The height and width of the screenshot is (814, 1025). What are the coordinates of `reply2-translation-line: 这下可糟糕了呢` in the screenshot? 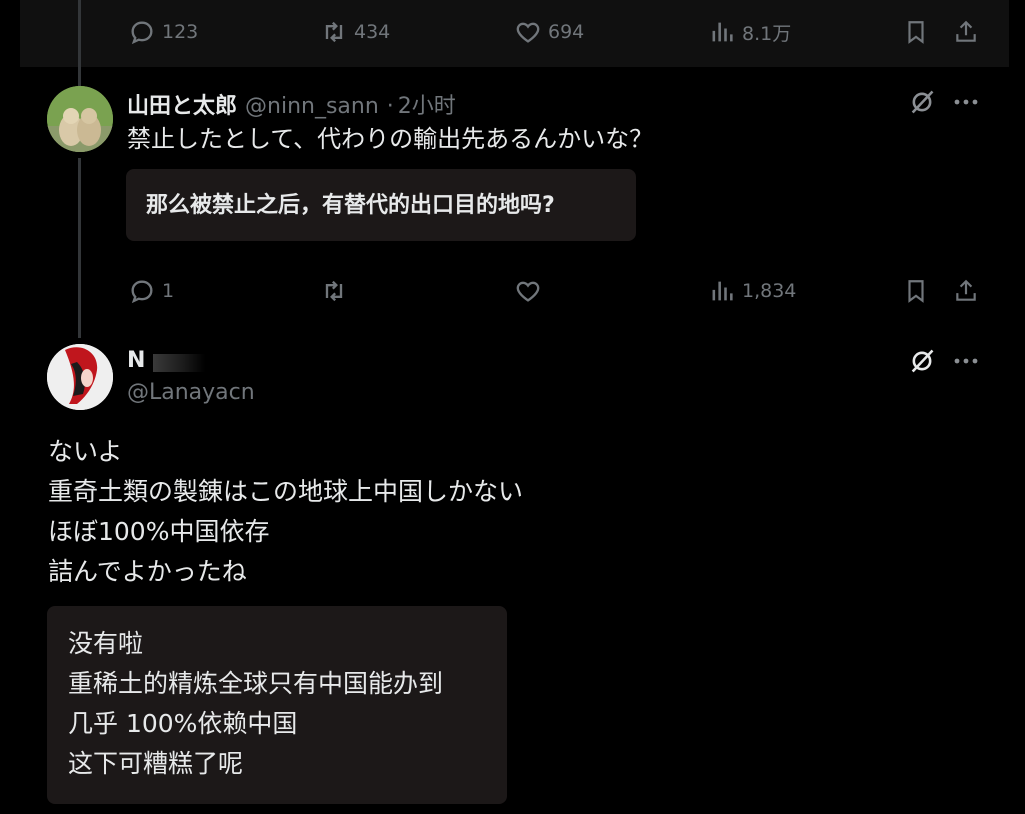 It's located at (156, 763).